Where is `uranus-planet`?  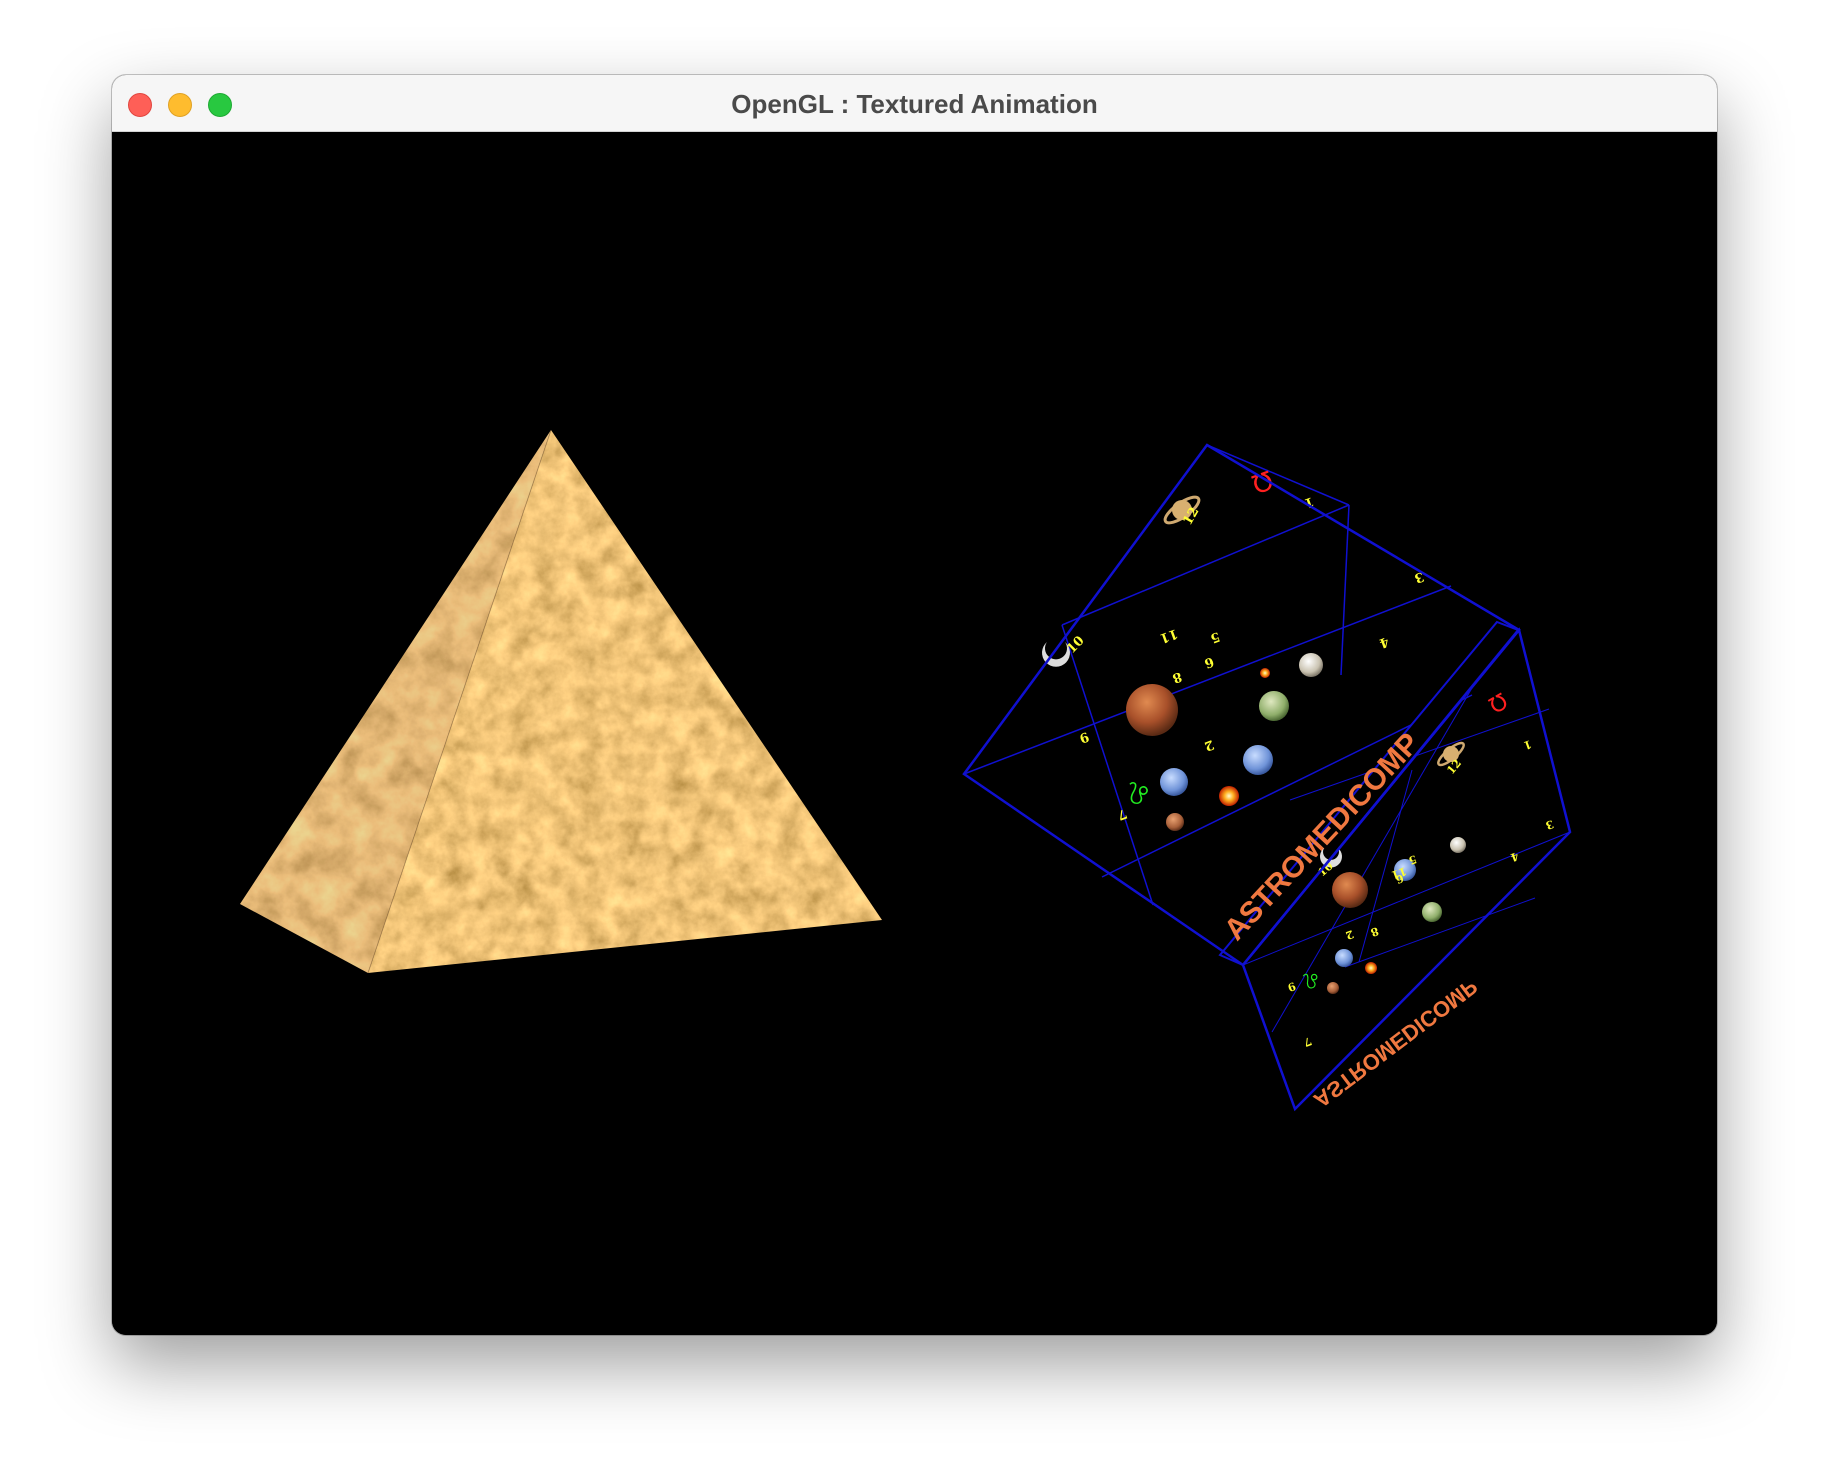 uranus-planet is located at coordinates (1174, 782).